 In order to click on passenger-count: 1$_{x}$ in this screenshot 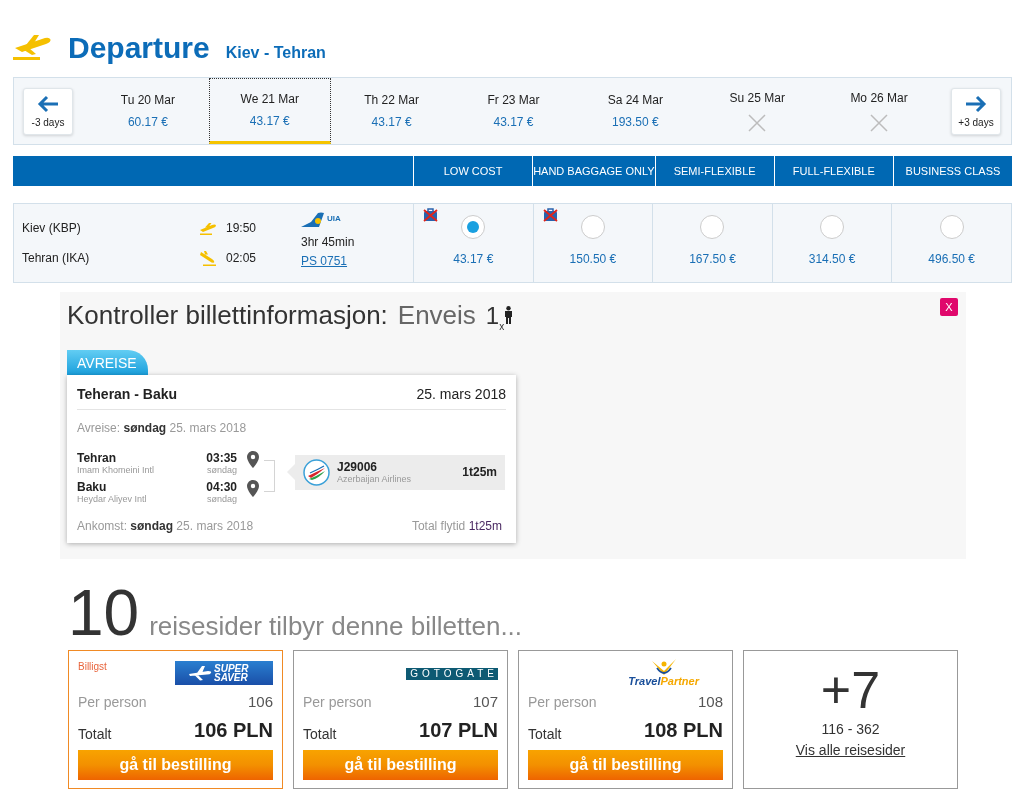, I will do `click(495, 317)`.